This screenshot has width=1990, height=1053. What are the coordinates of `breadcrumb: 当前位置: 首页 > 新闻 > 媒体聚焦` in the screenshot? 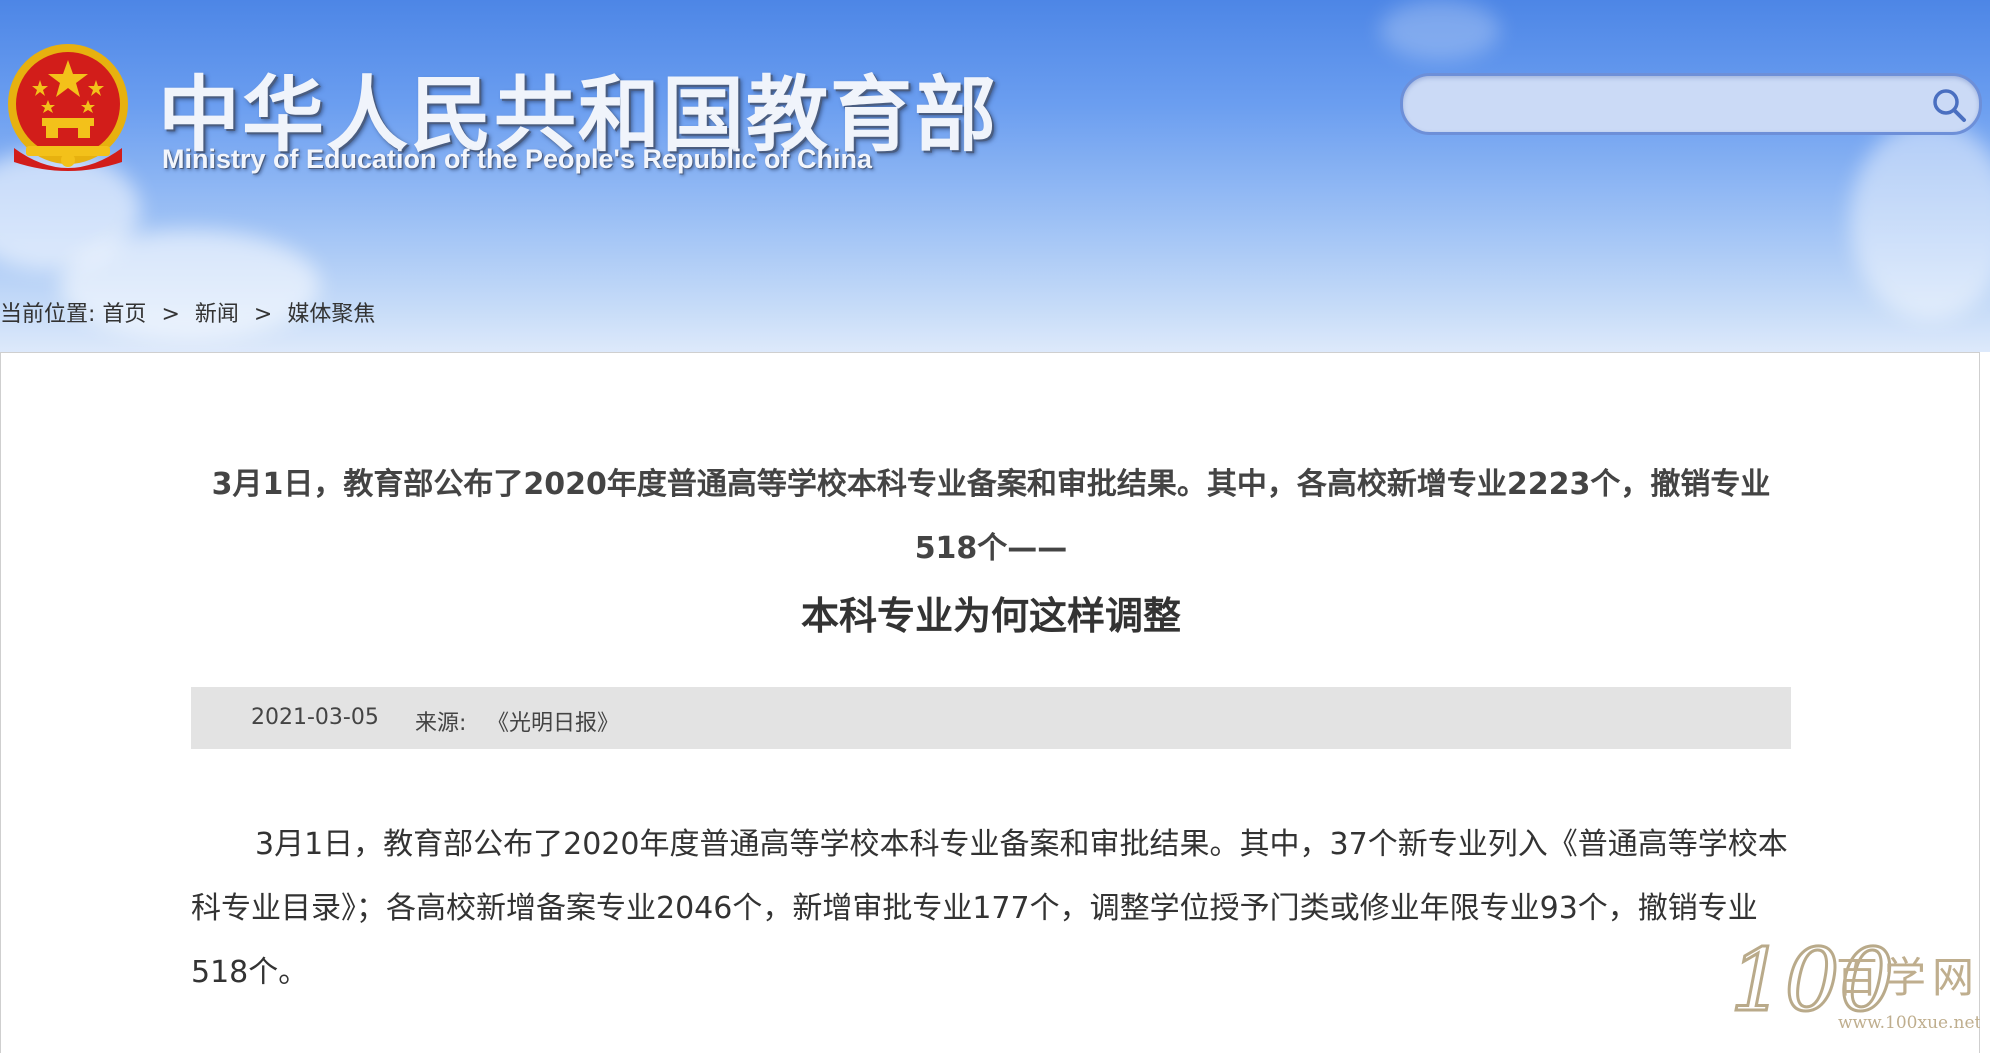 It's located at (187, 312).